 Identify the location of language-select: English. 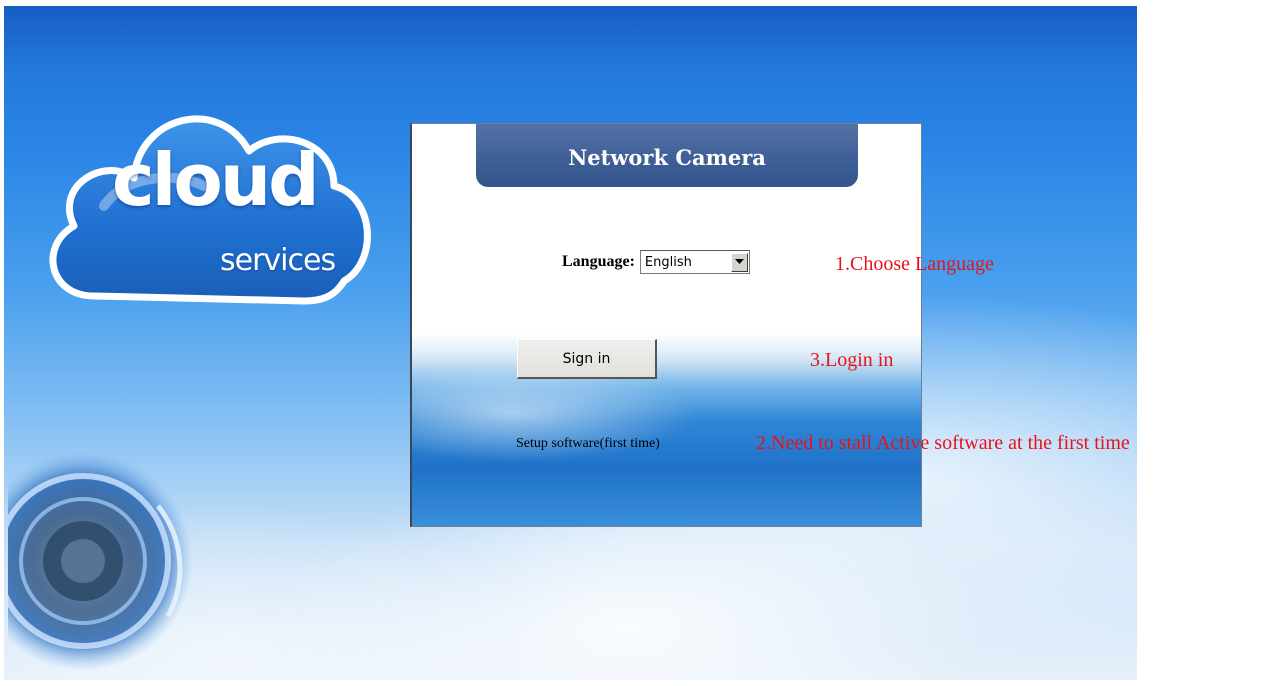
(694, 262).